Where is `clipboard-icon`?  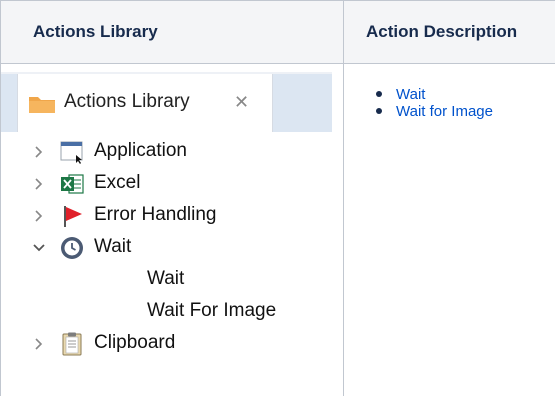 clipboard-icon is located at coordinates (72, 344).